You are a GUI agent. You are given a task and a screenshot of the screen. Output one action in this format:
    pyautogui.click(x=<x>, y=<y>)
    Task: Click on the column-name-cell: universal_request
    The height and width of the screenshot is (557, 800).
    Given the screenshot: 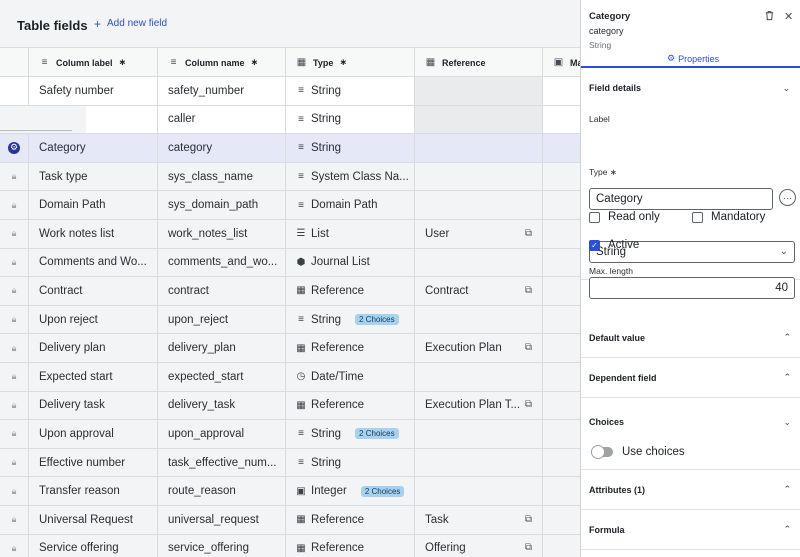 What is the action you would take?
    pyautogui.click(x=222, y=519)
    